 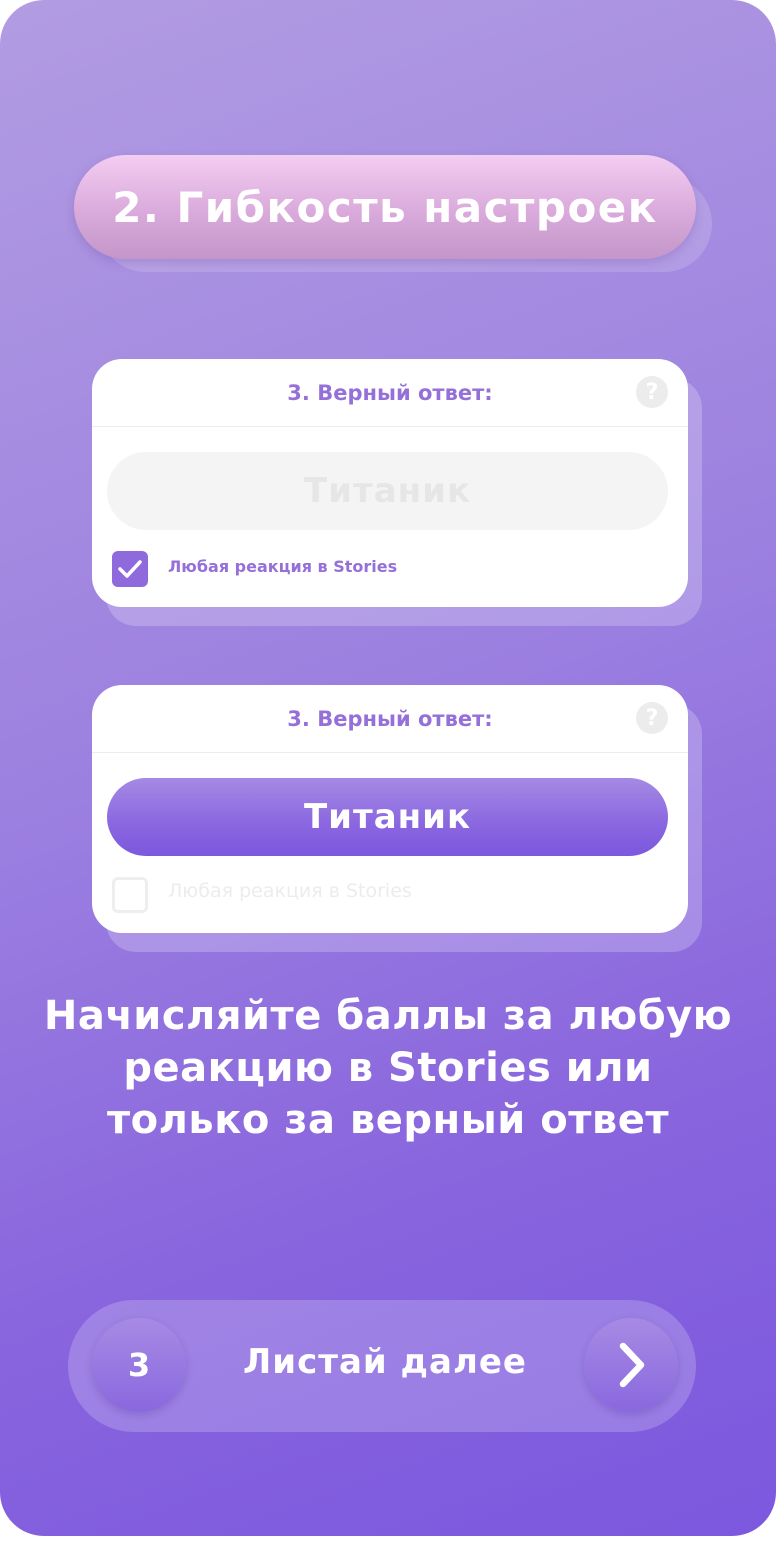 I want to click on page-number-badge: 3, so click(x=139, y=1365).